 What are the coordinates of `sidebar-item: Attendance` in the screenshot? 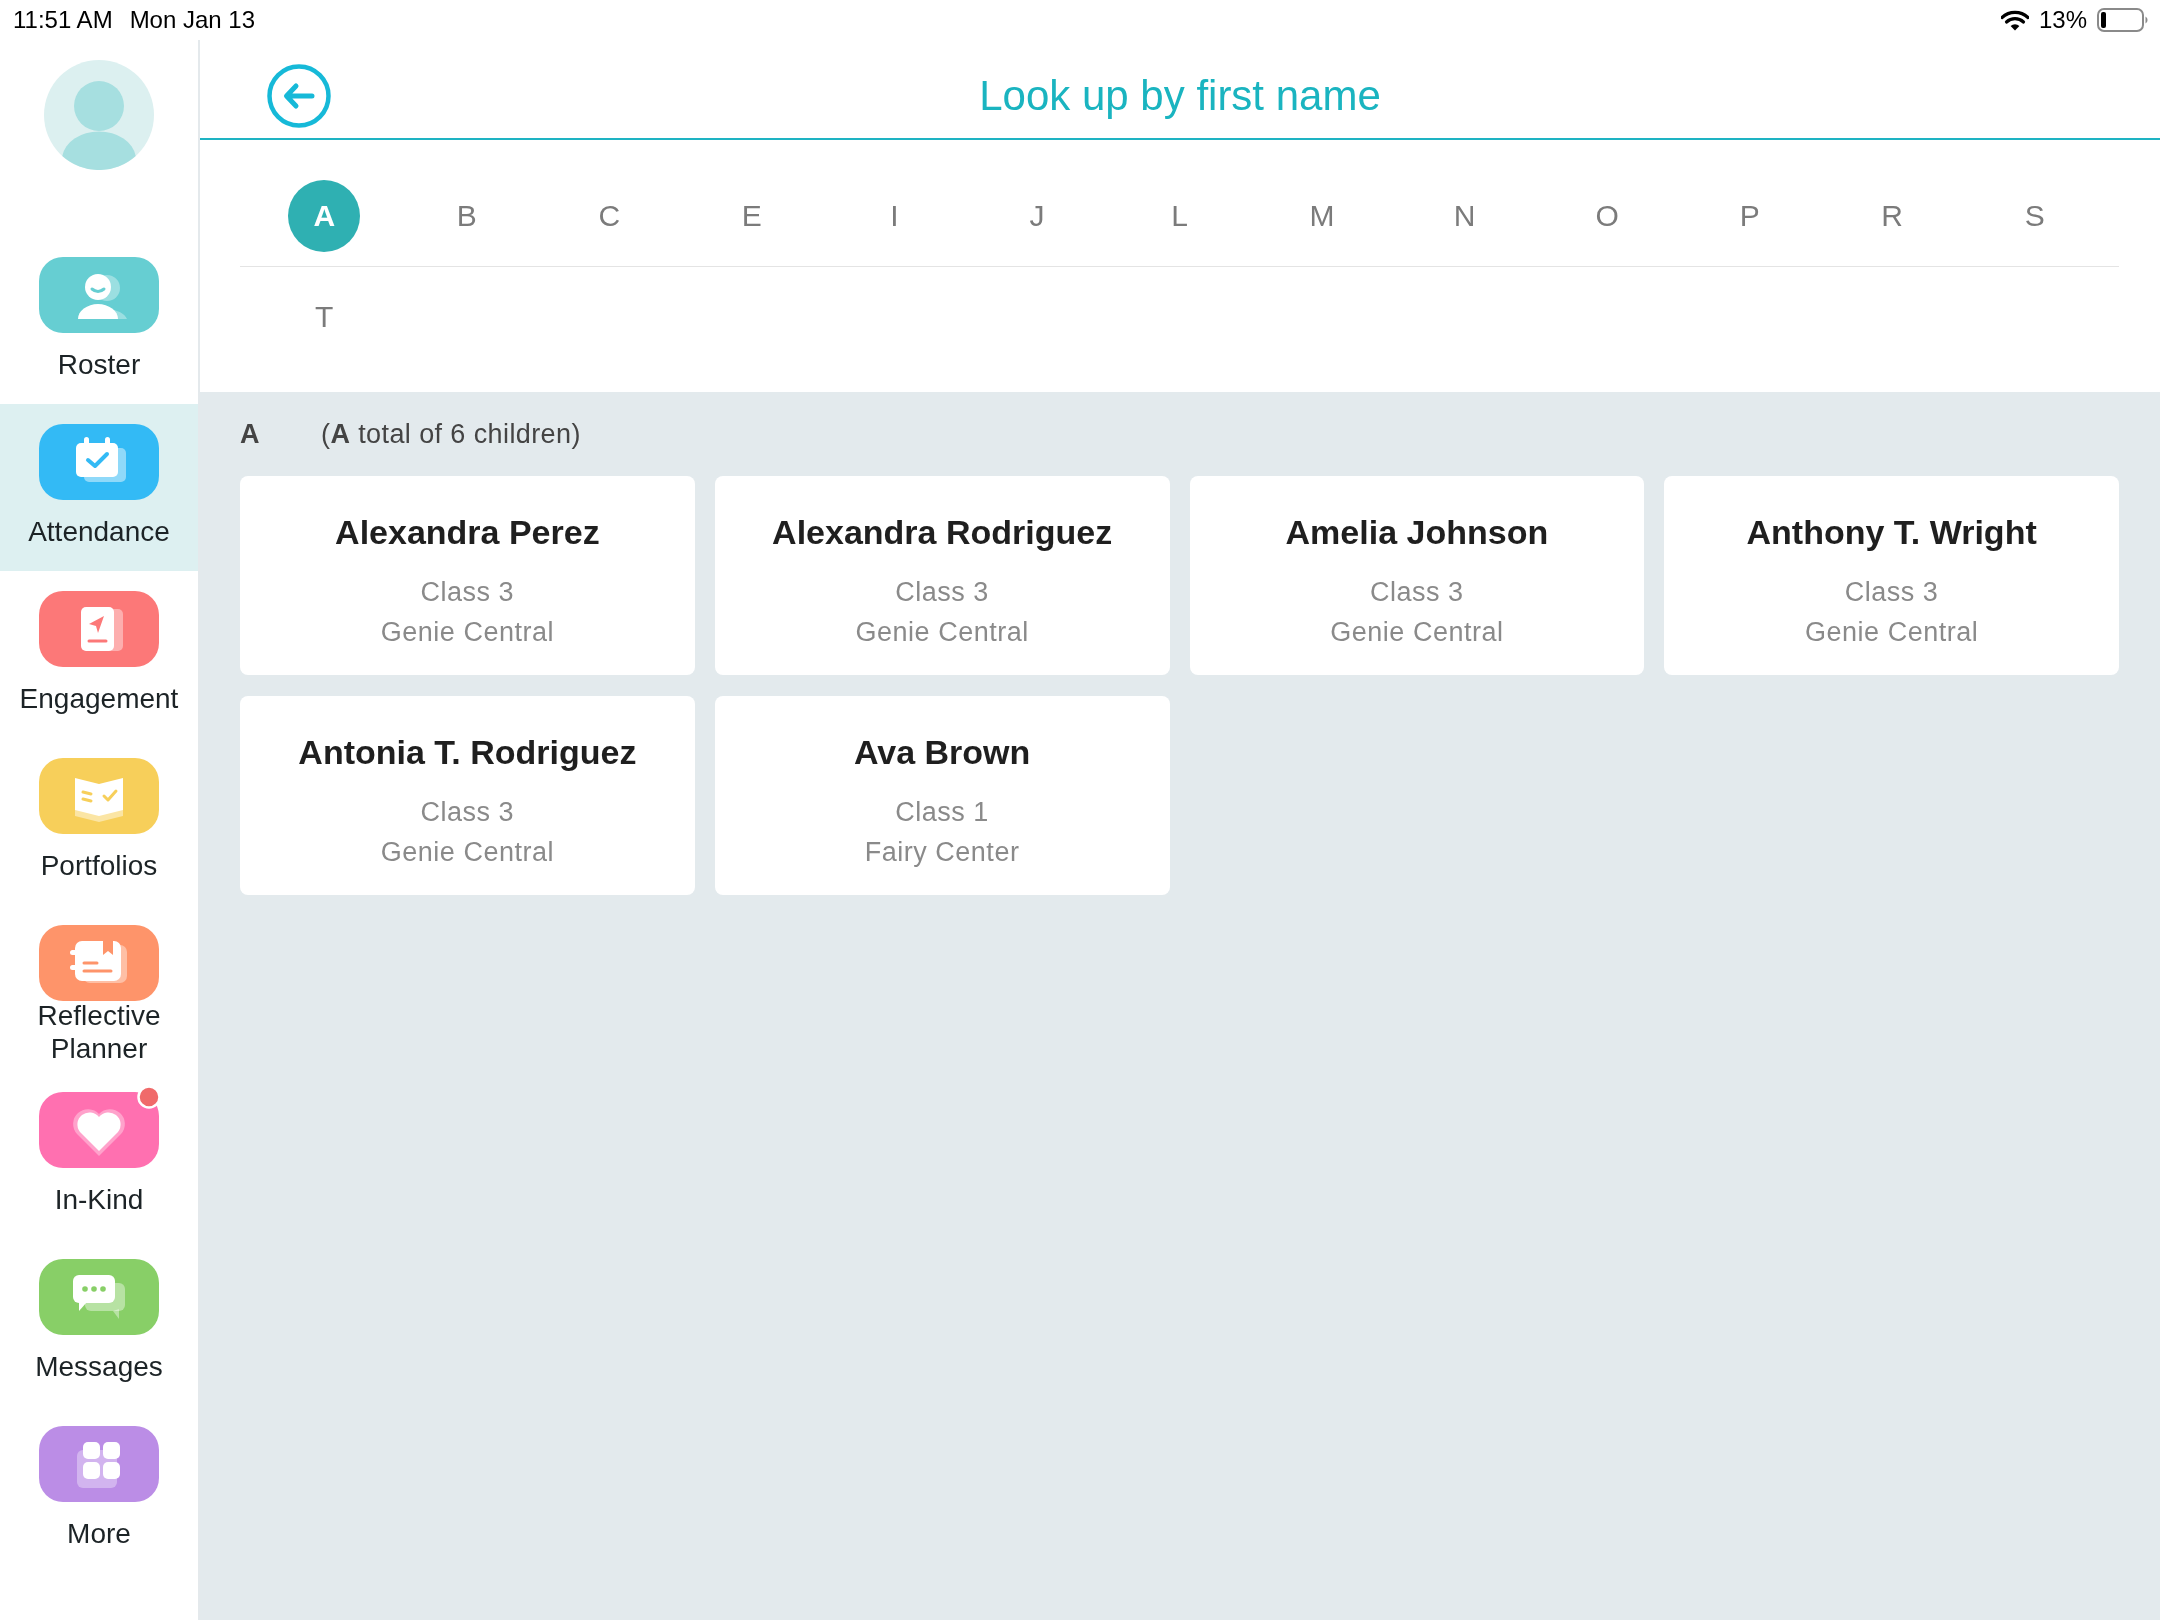 It's located at (99, 487).